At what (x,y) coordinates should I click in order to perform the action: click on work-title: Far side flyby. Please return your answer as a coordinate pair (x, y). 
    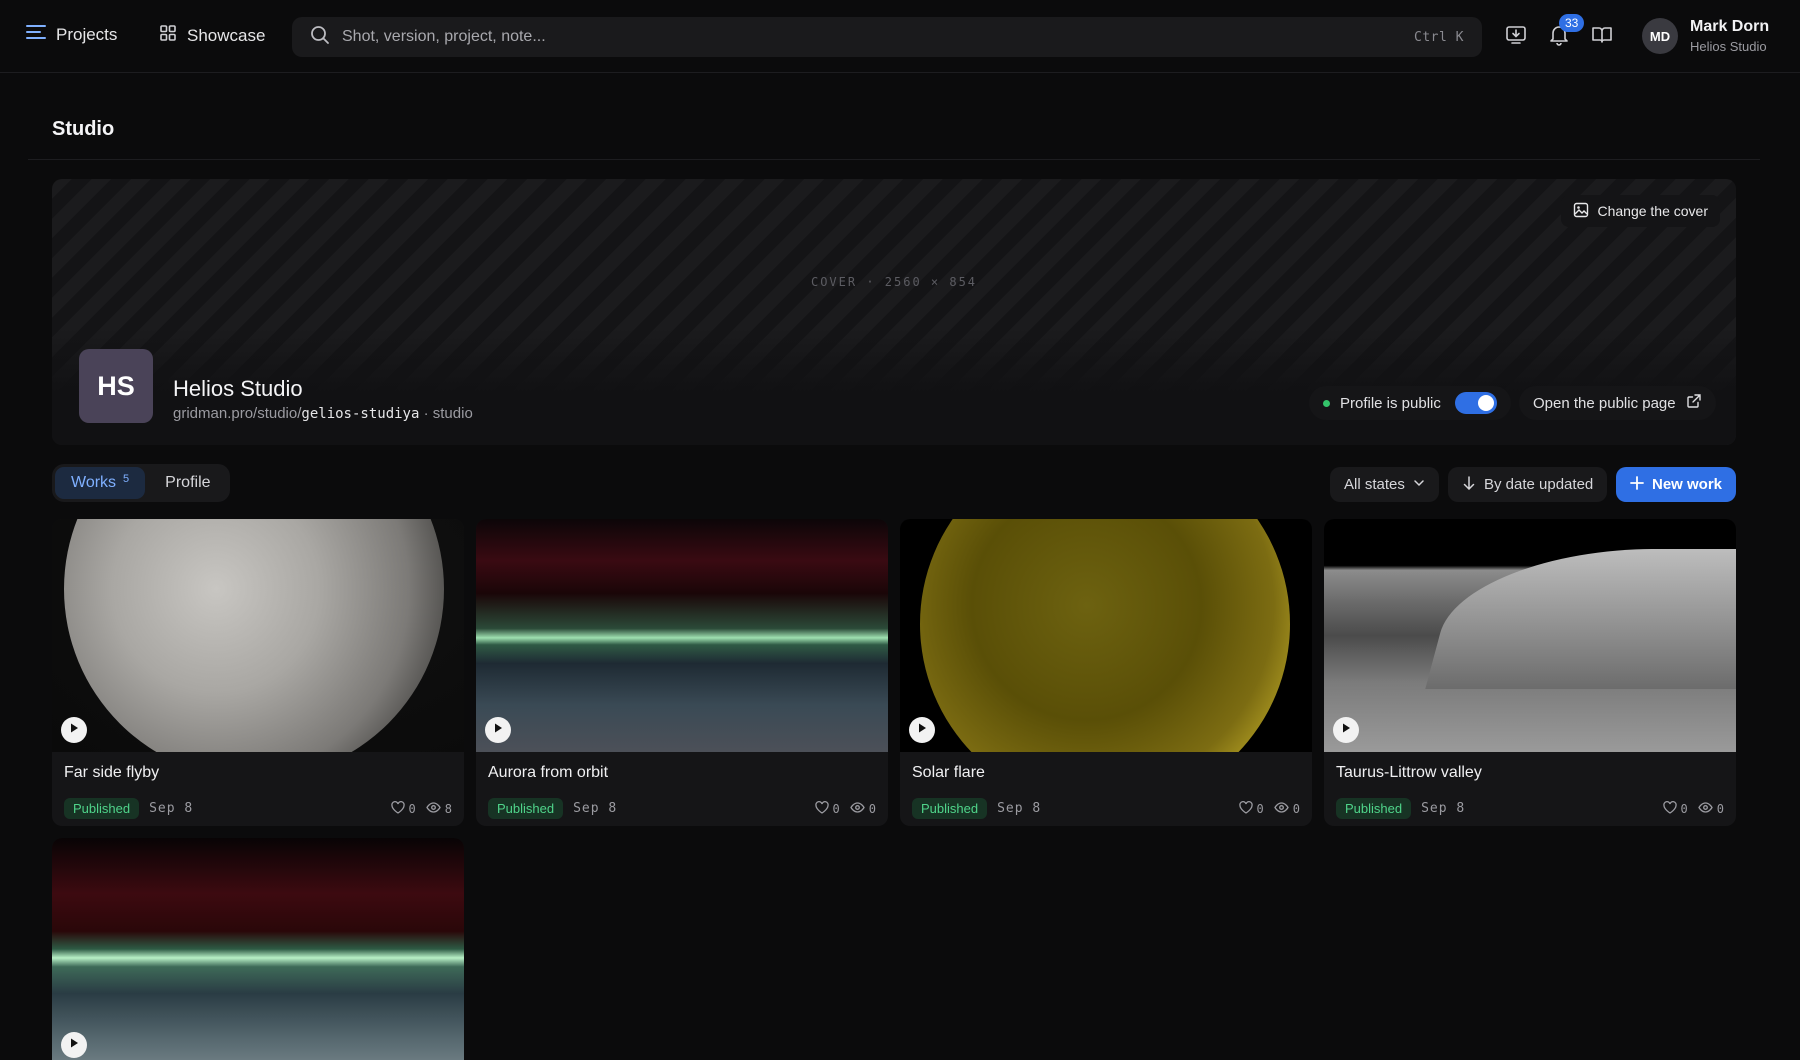
    Looking at the image, I should click on (112, 772).